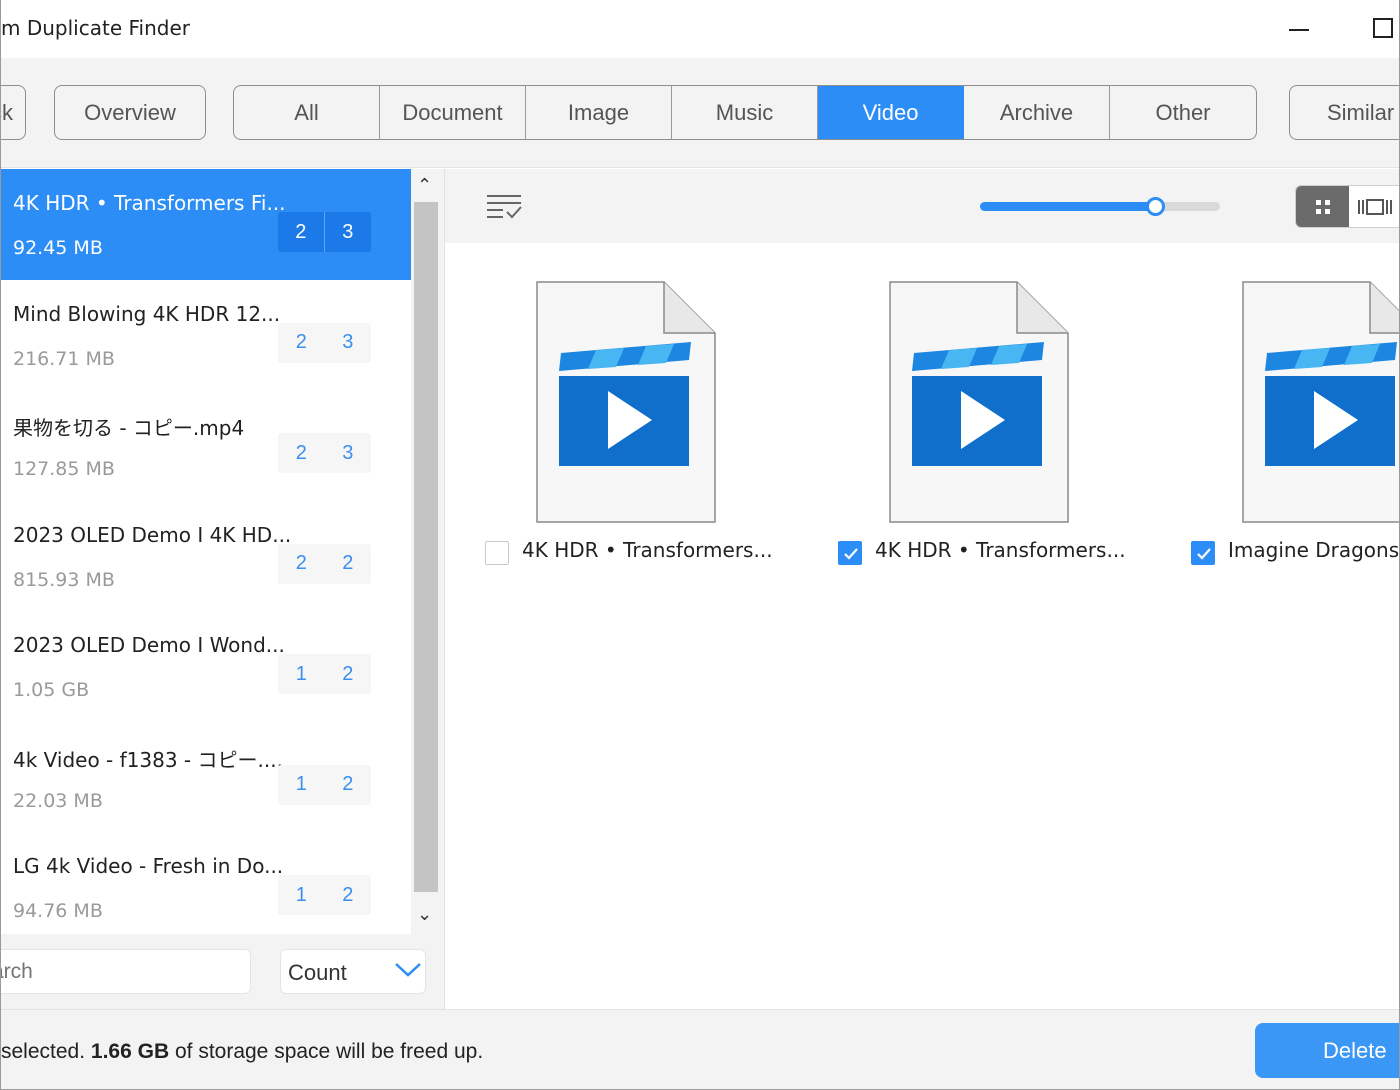  Describe the element at coordinates (700, 29) in the screenshot. I see `title-bar: m Duplicate Finder` at that location.